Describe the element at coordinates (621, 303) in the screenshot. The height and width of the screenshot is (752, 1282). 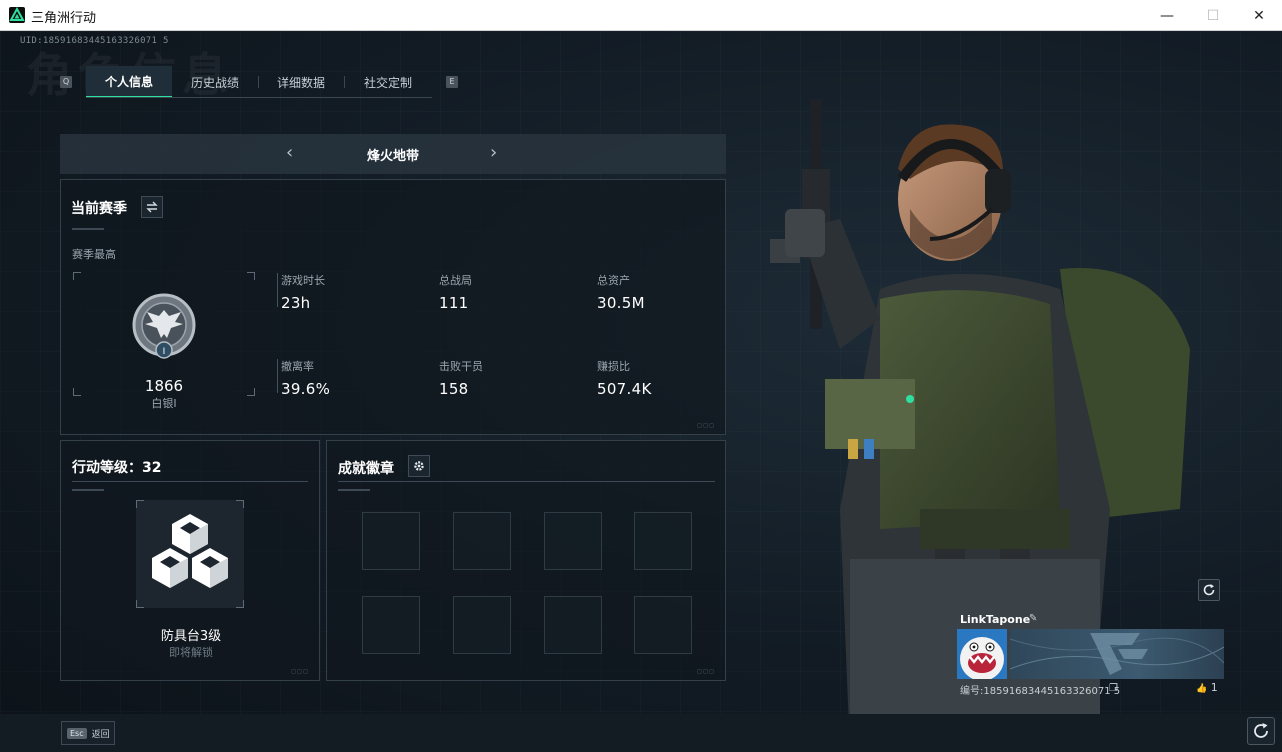
I see `stat-value: 30.5M` at that location.